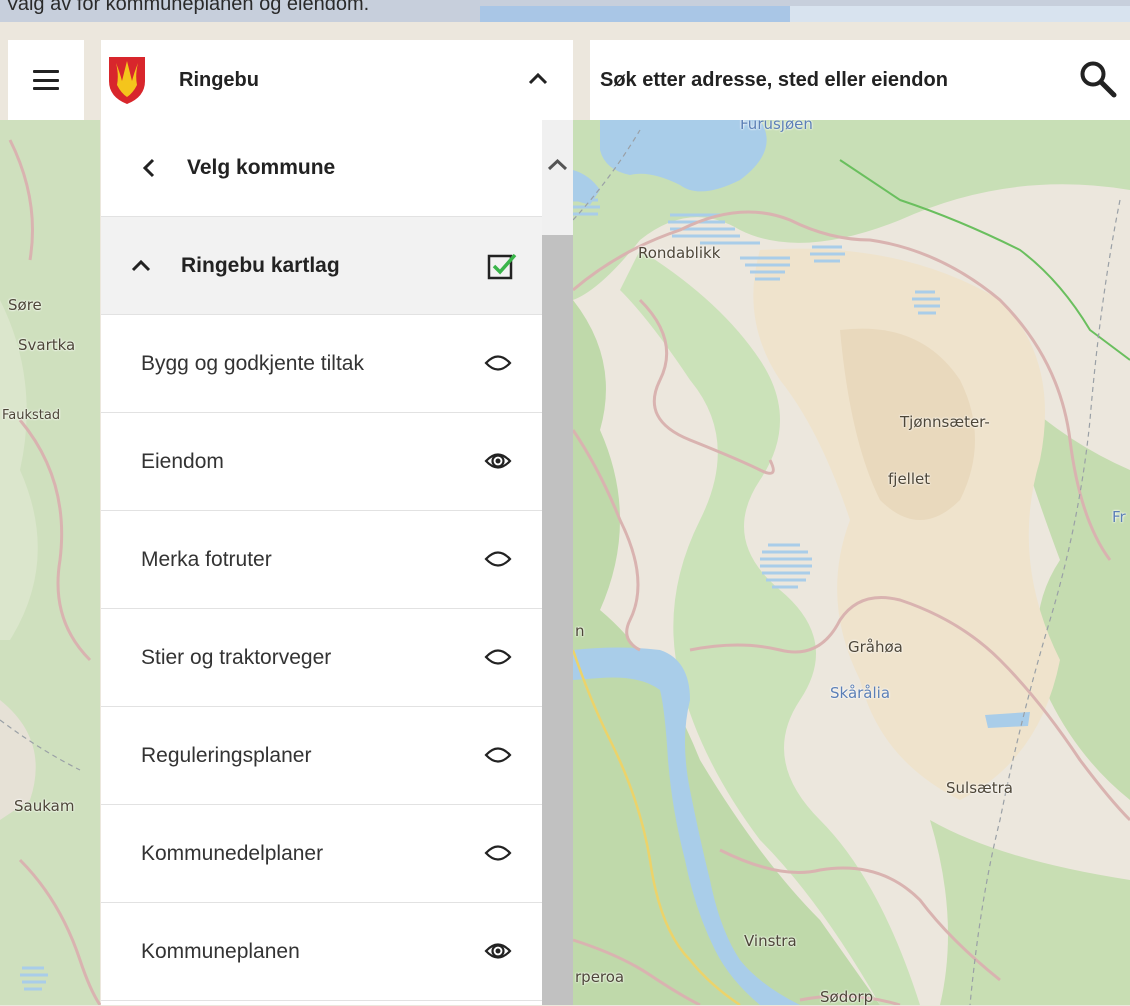 The image size is (1130, 1006). I want to click on map-label-rondablikk: Rondablikk, so click(679, 253).